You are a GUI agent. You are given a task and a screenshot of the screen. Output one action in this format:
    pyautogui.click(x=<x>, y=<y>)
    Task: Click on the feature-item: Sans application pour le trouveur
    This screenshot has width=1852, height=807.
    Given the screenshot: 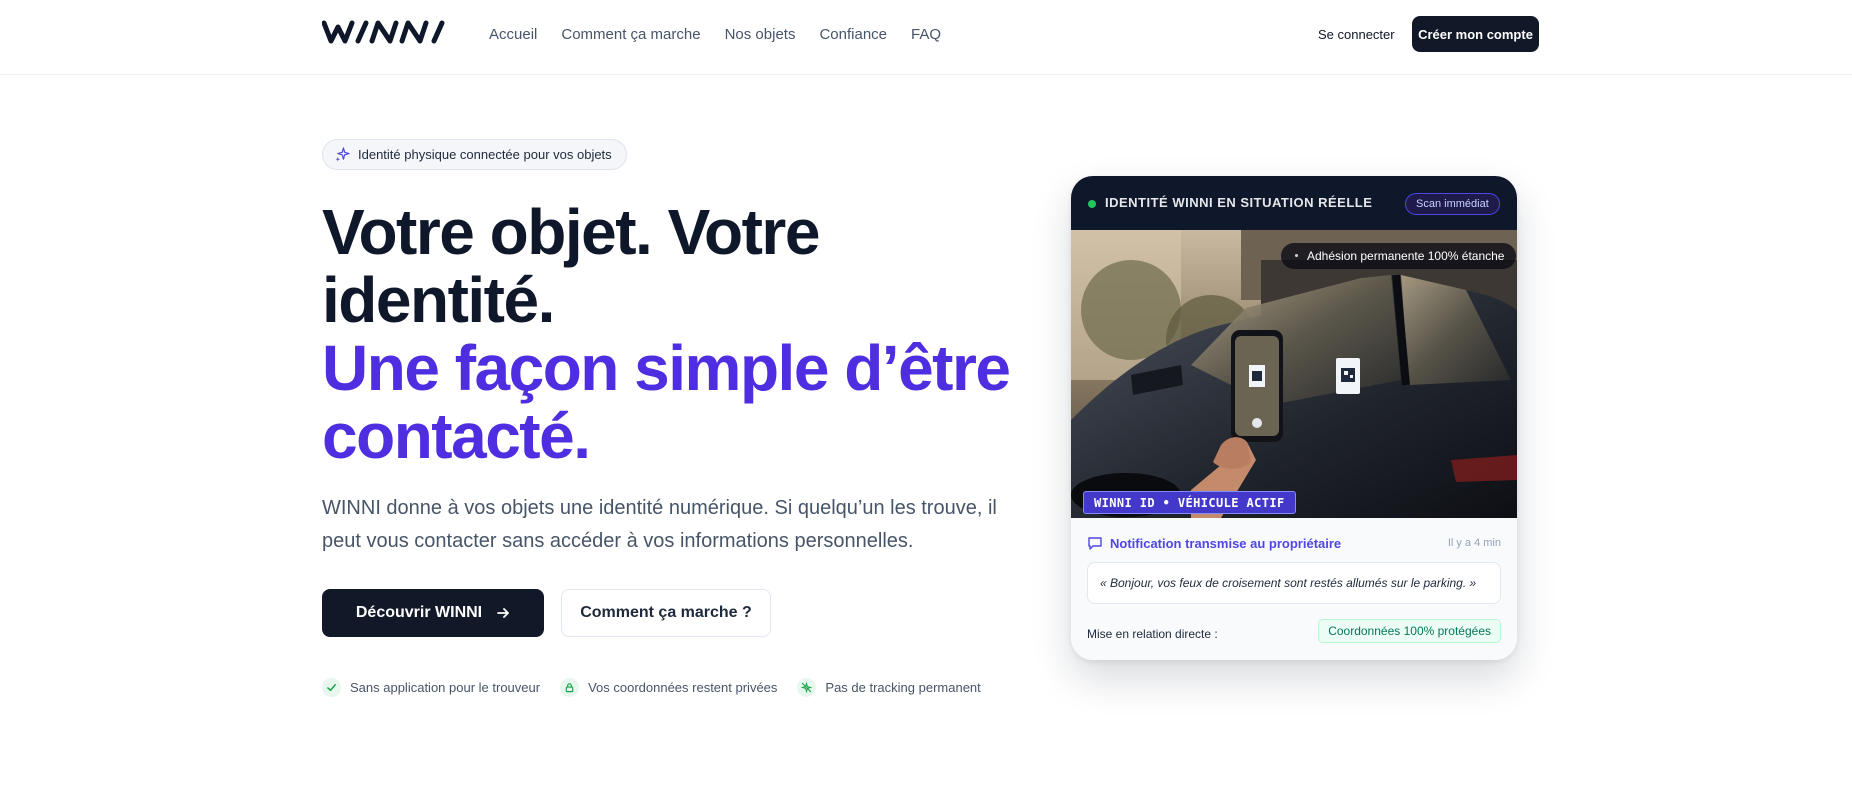 What is the action you would take?
    pyautogui.click(x=431, y=687)
    